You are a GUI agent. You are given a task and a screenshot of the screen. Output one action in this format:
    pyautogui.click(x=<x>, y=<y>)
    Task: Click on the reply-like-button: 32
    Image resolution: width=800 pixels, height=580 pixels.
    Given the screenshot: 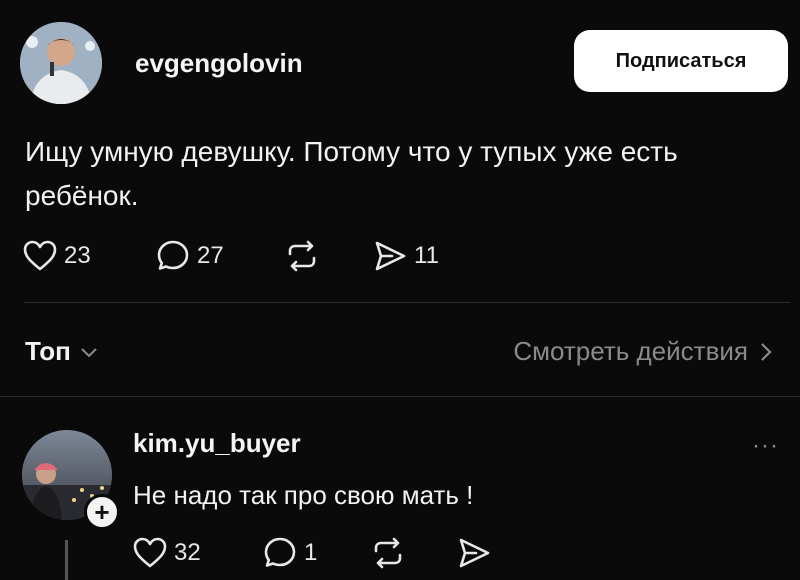 What is the action you would take?
    pyautogui.click(x=166, y=553)
    